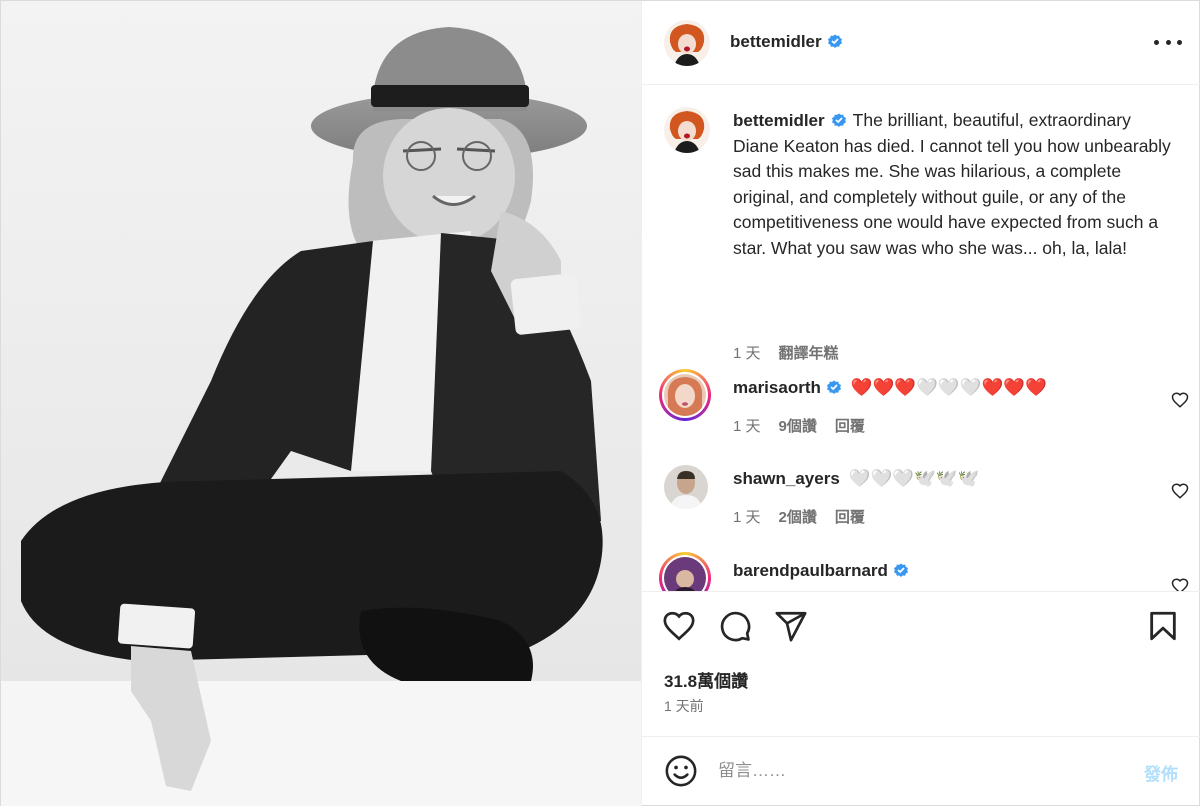 This screenshot has width=1200, height=806. I want to click on comment-text-row: marisaorth ❤️❤️❤️🤍🤍🤍❤️❤️❤️, so click(890, 387).